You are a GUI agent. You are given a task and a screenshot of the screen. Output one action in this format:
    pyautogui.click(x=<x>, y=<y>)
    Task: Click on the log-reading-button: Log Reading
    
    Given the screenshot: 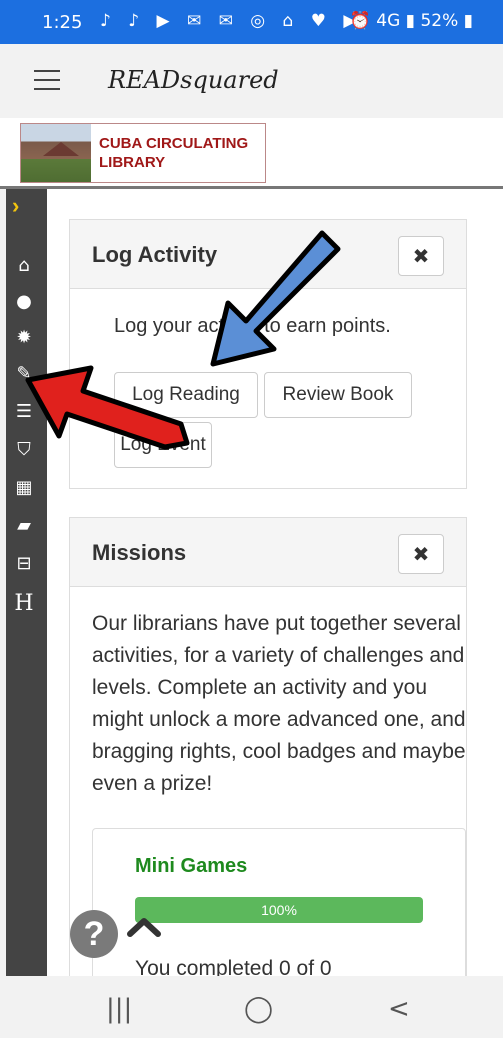 What is the action you would take?
    pyautogui.click(x=186, y=395)
    